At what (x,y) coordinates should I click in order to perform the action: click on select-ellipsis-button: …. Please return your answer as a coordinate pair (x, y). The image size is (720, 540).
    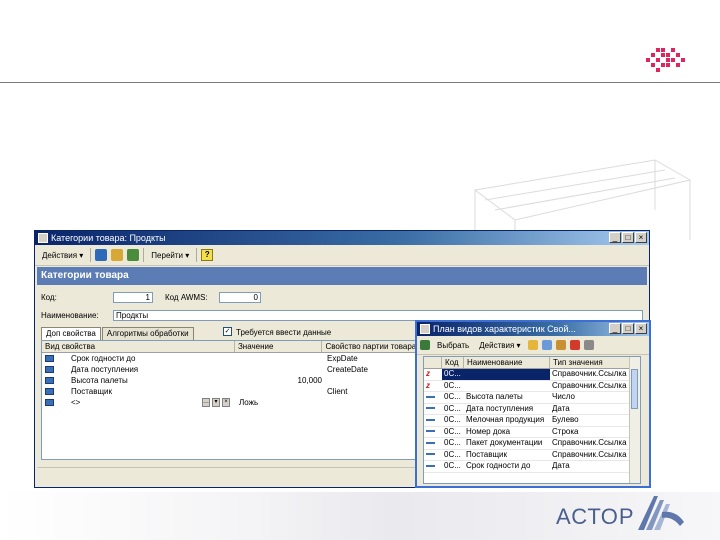
    Looking at the image, I should click on (206, 402).